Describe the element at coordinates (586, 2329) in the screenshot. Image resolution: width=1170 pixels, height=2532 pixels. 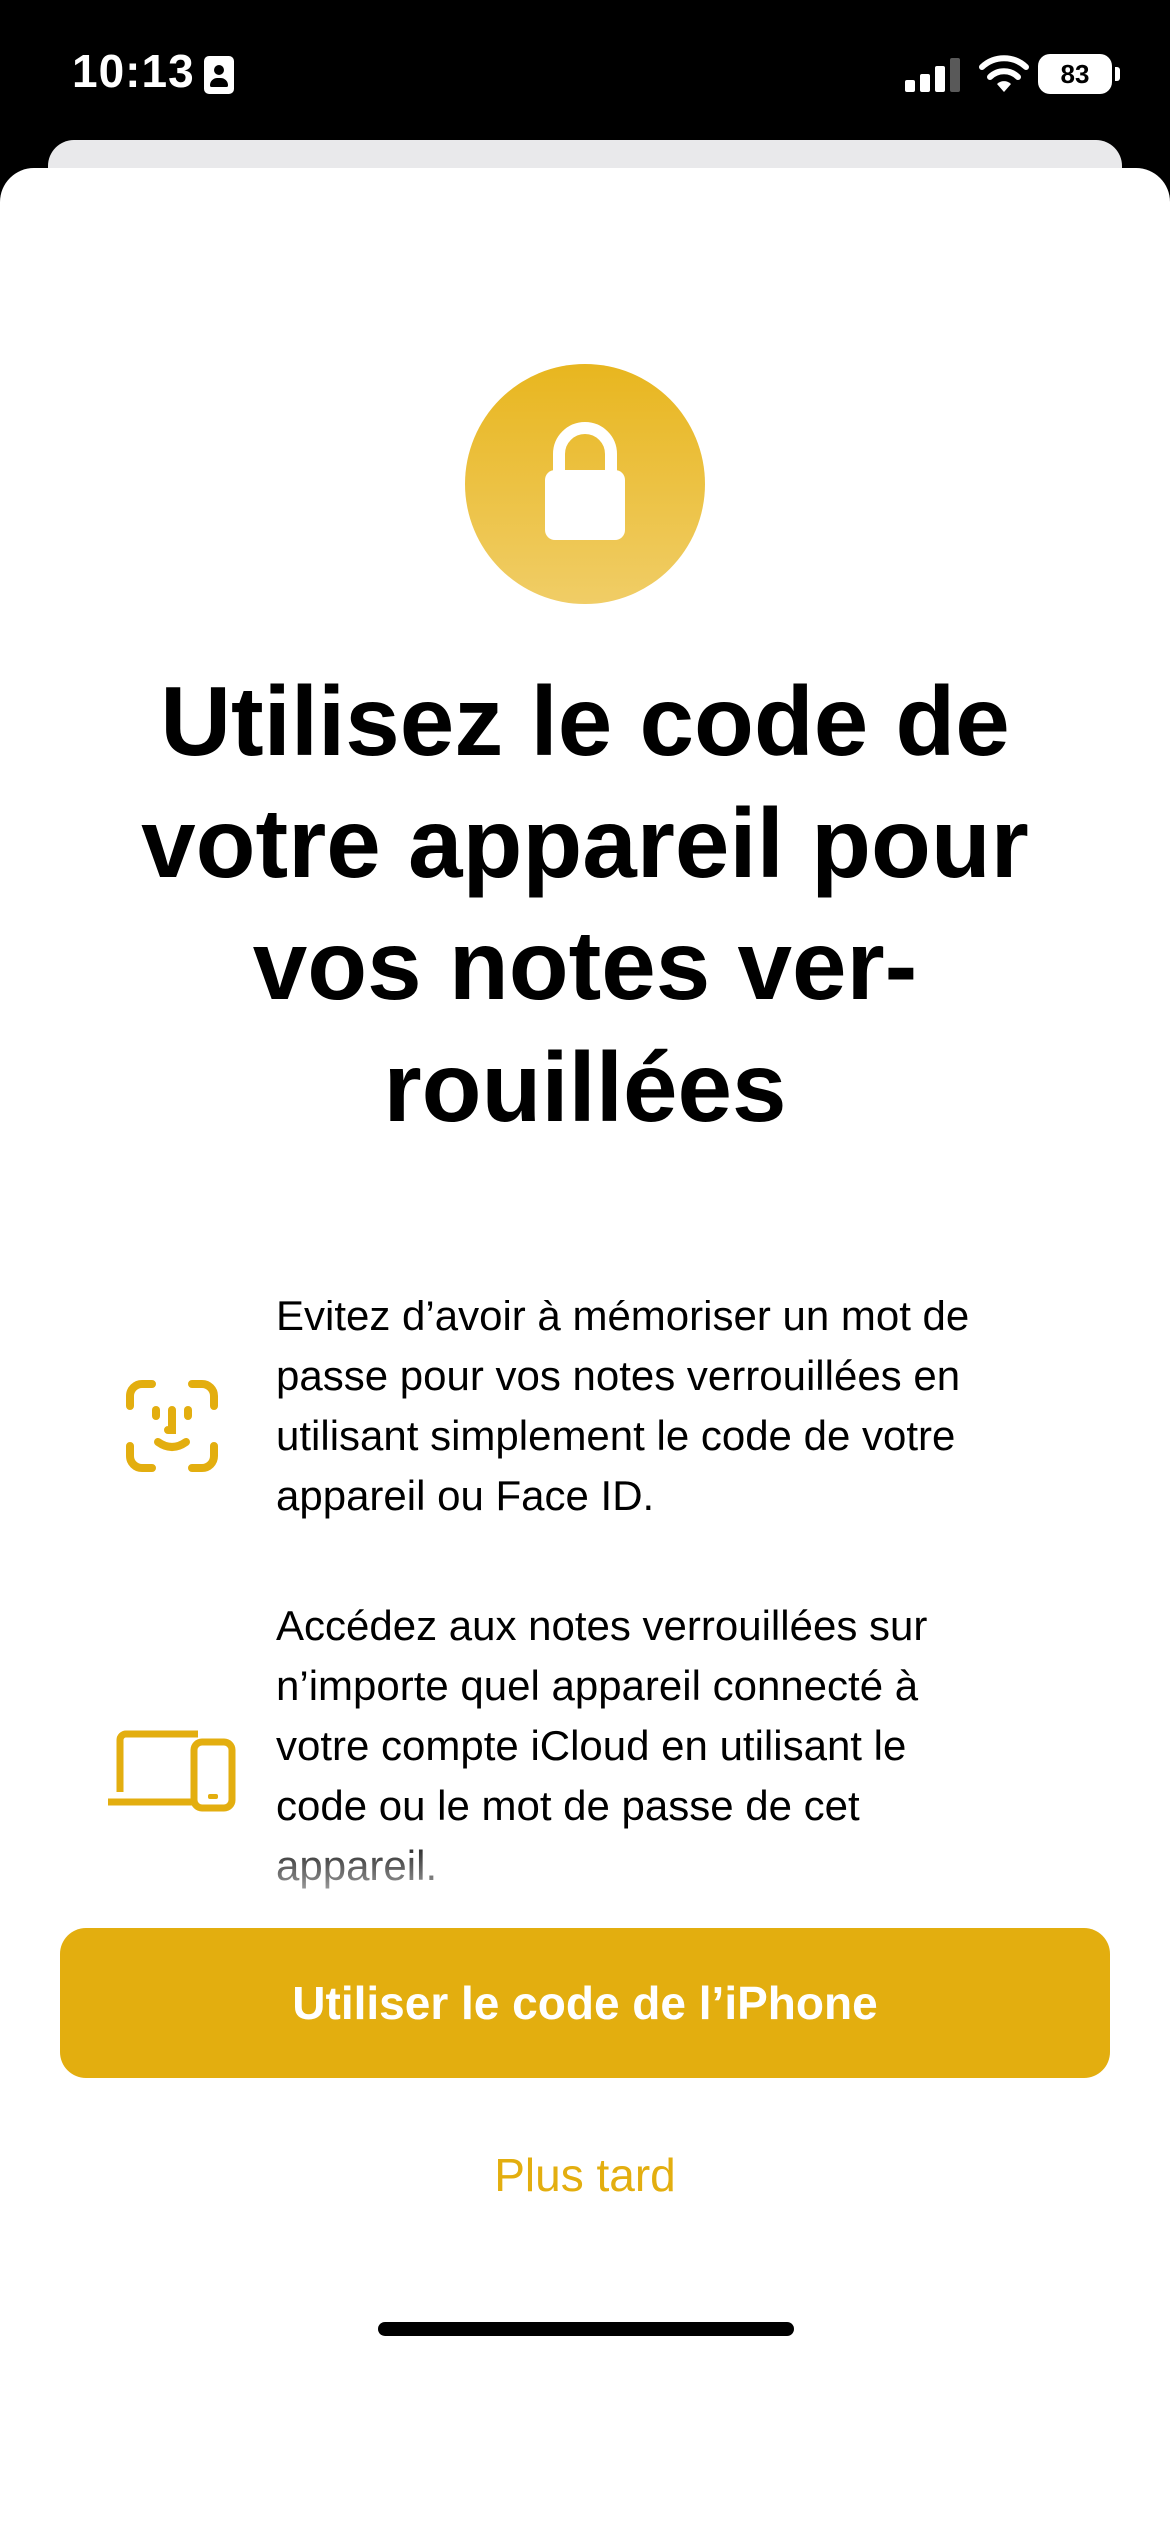
I see `home-indicator` at that location.